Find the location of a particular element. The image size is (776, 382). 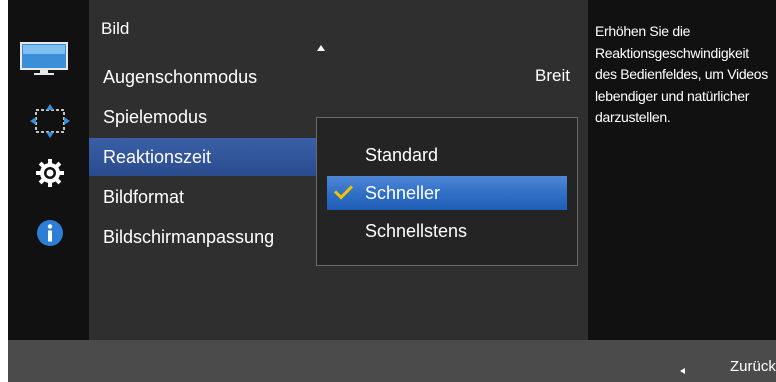

option-label: Standard is located at coordinates (402, 155).